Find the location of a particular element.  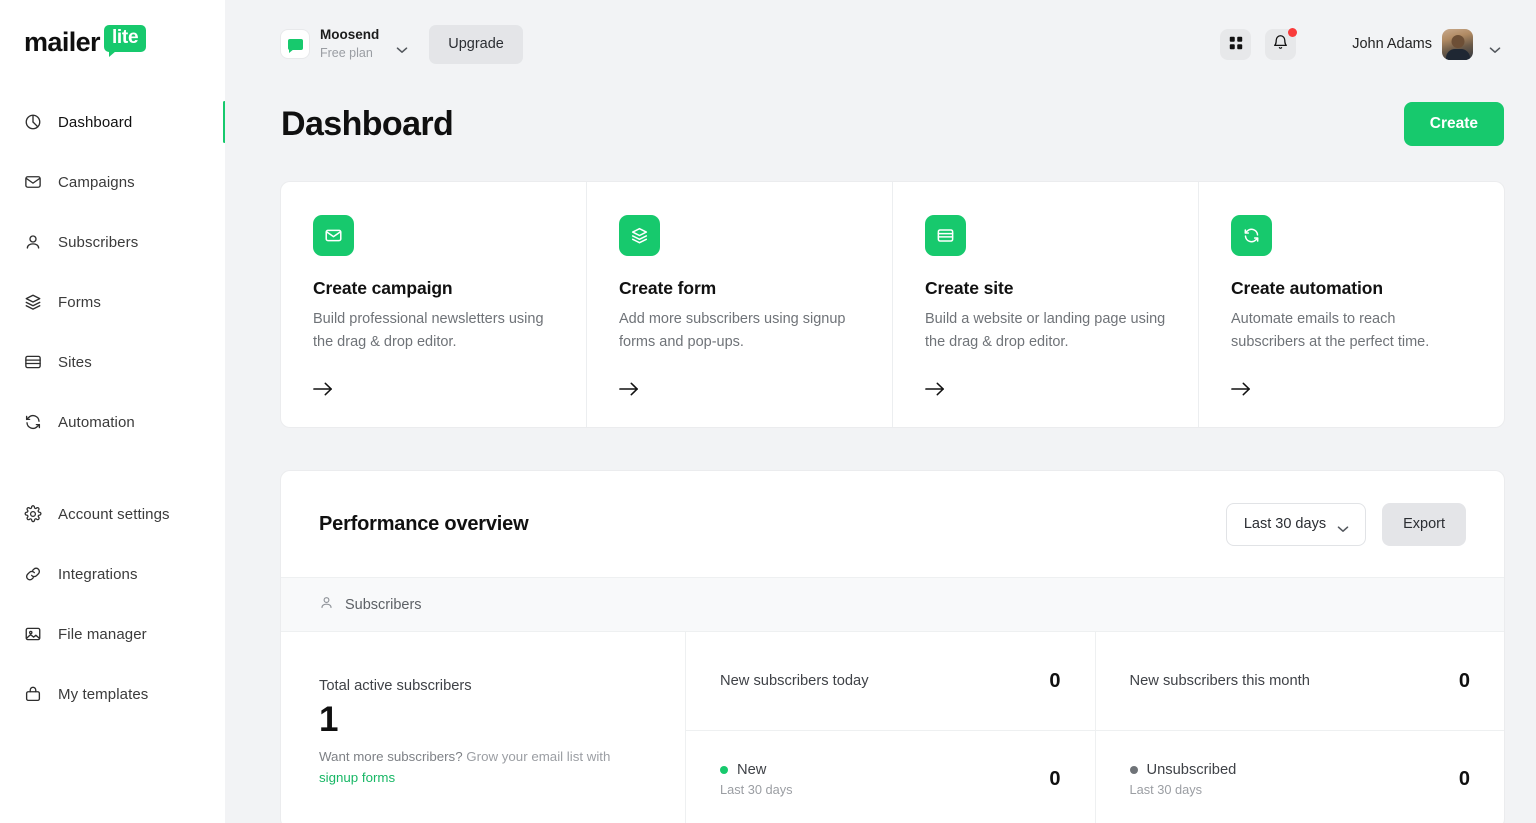

mailerlite-logo: mailer lite is located at coordinates (112, 42).